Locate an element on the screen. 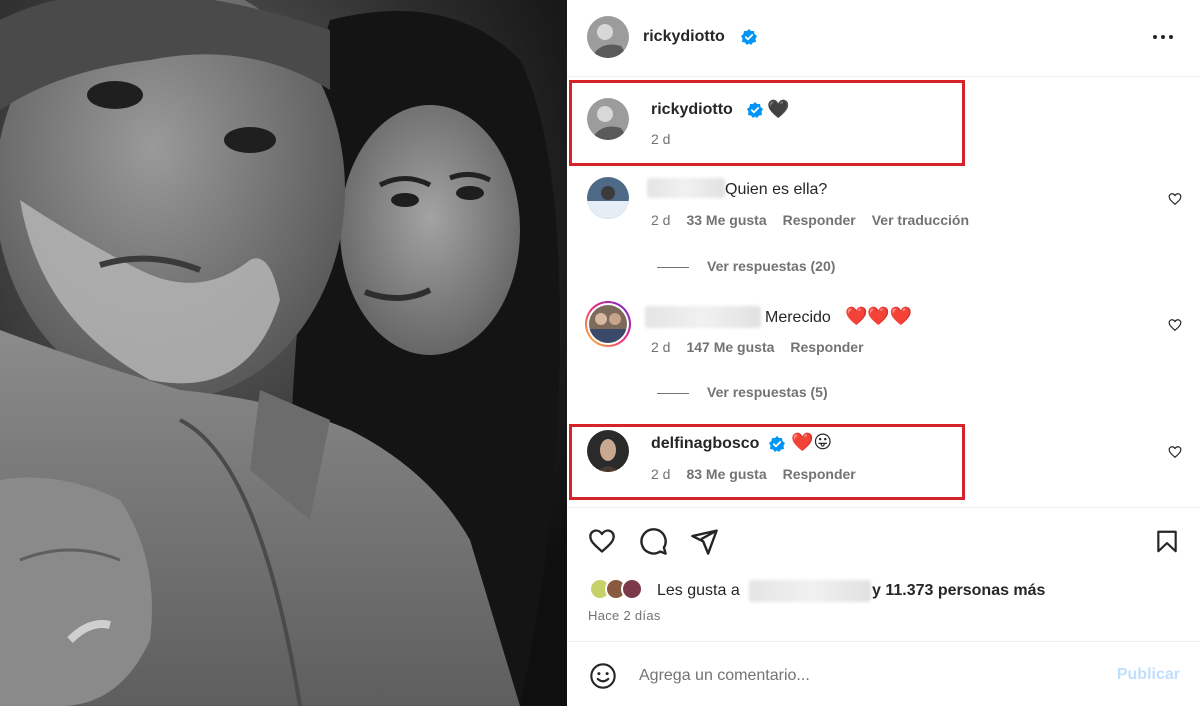 Image resolution: width=1200 pixels, height=706 pixels. smiley-icon is located at coordinates (603, 676).